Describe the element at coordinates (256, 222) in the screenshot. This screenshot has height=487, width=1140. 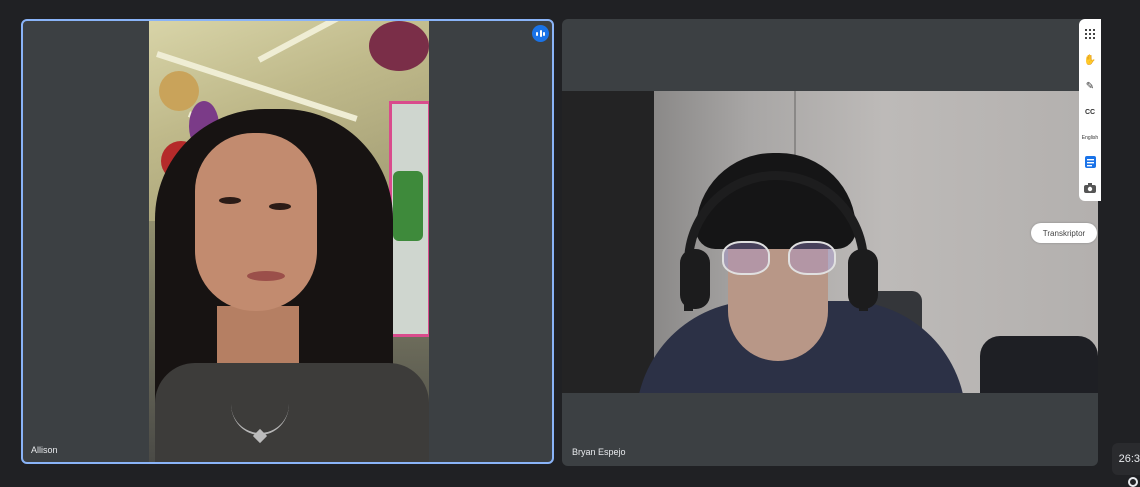
I see `face` at that location.